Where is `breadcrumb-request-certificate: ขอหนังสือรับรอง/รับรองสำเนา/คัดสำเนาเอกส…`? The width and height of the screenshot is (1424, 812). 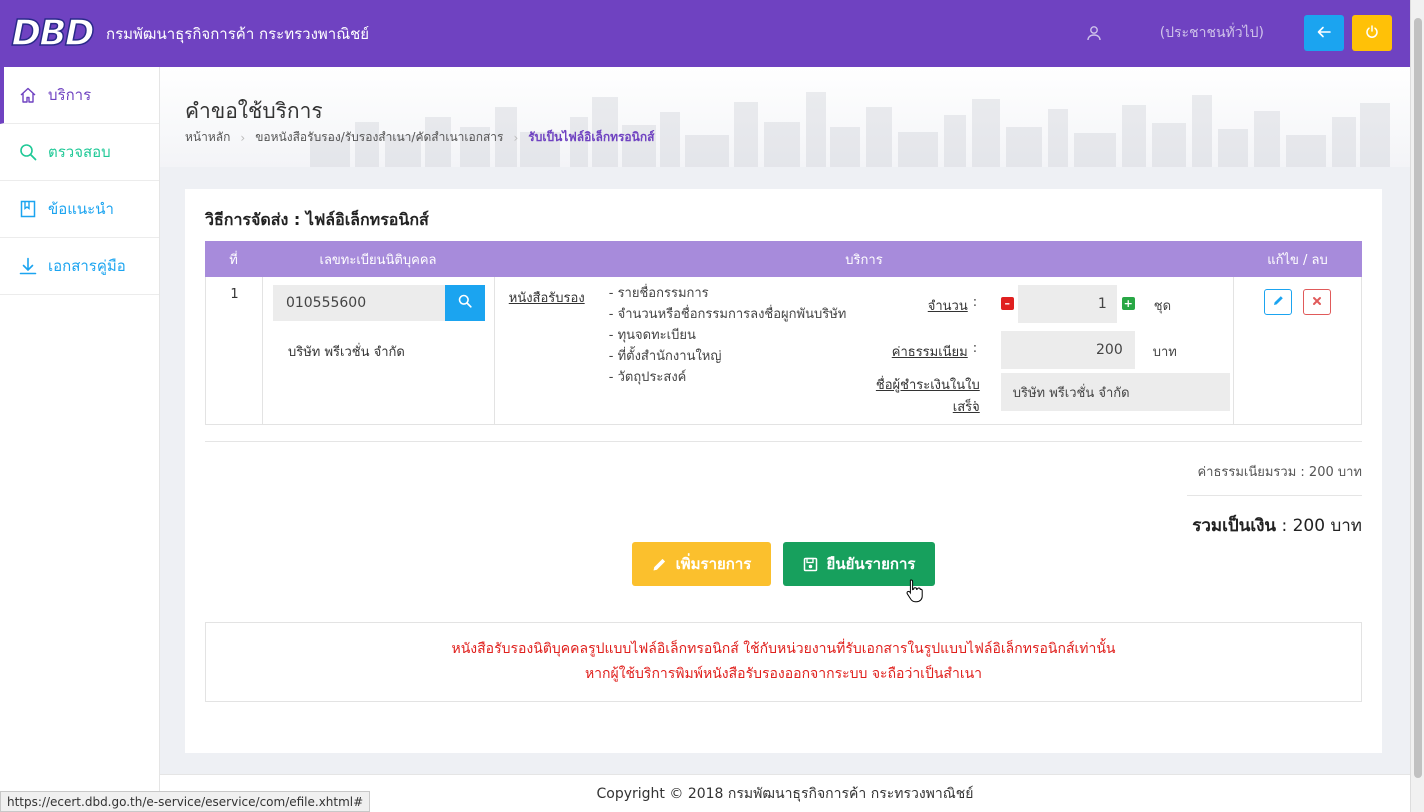
breadcrumb-request-certificate: ขอหนังสือรับรอง/รับรองสำเนา/คัดสำเนาเอกส… is located at coordinates (379, 137).